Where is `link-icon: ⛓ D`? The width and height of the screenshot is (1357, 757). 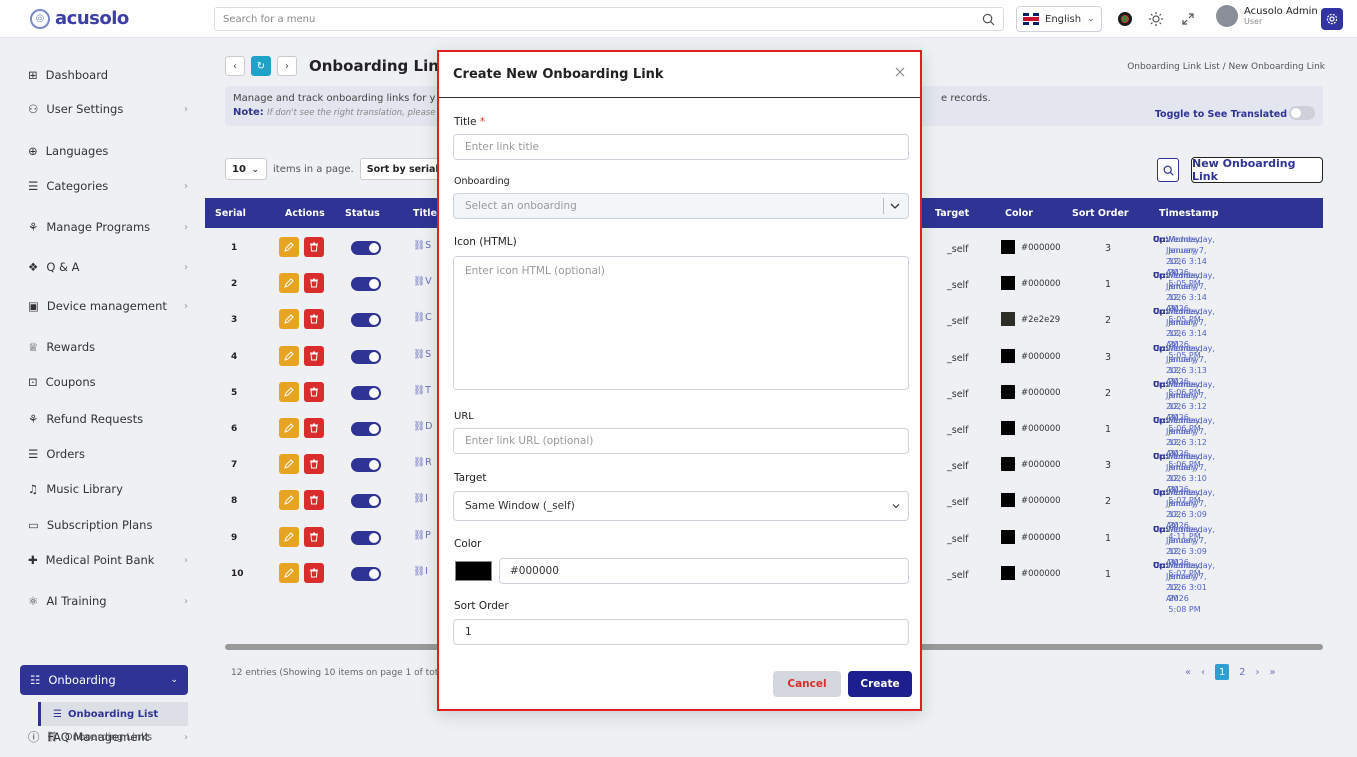
link-icon: ⛓ D is located at coordinates (422, 426).